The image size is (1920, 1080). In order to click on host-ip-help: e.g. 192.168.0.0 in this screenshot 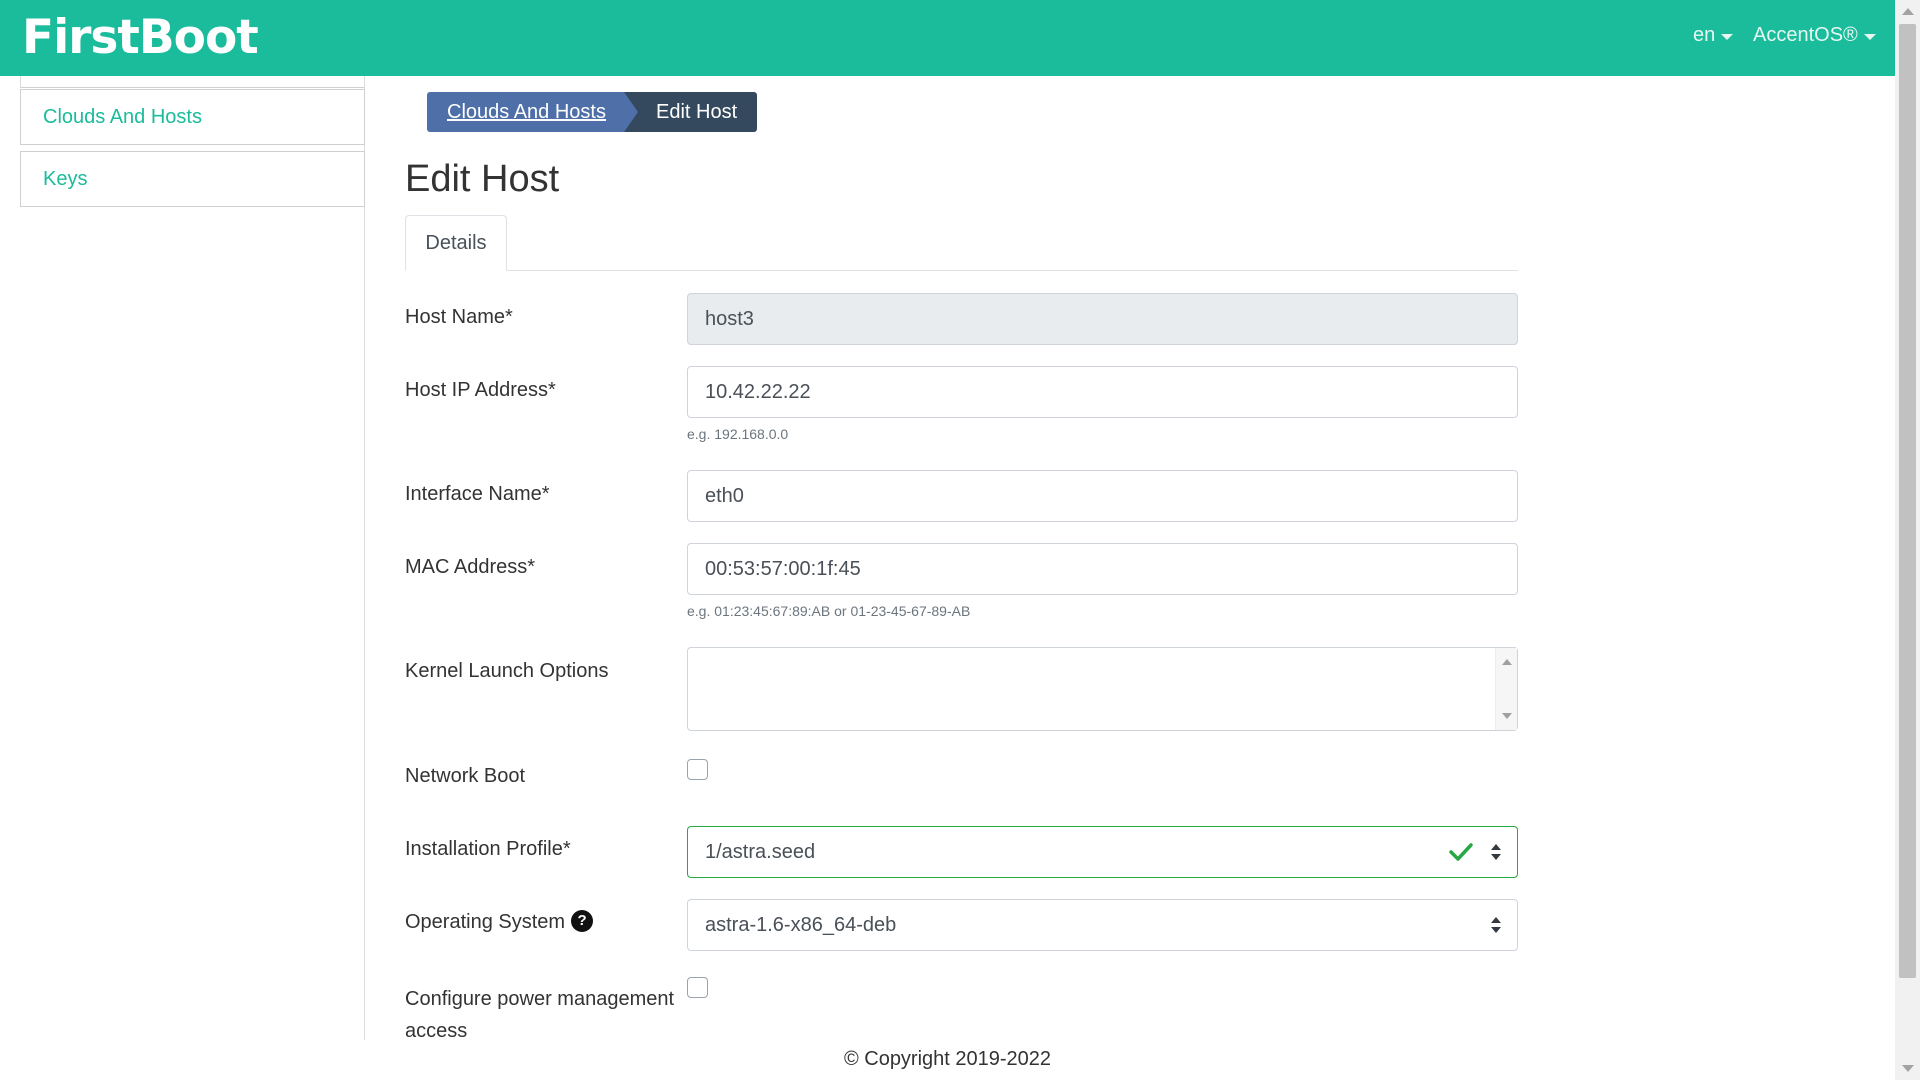, I will do `click(738, 434)`.